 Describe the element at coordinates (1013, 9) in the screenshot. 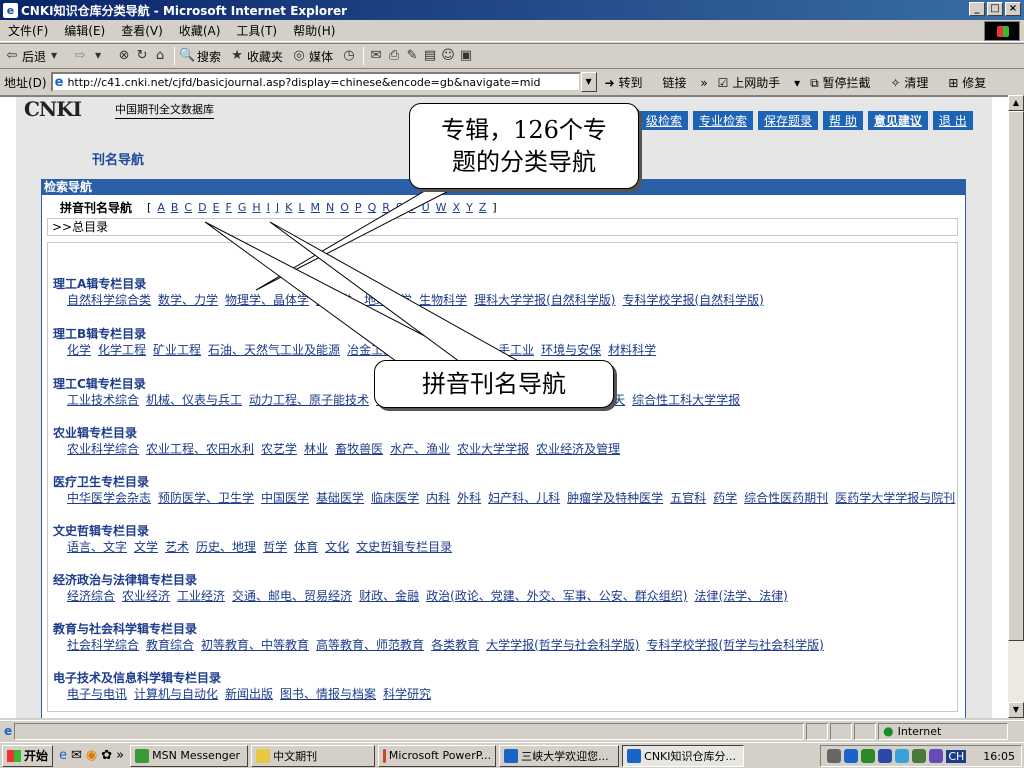

I see `close-button: ×` at that location.